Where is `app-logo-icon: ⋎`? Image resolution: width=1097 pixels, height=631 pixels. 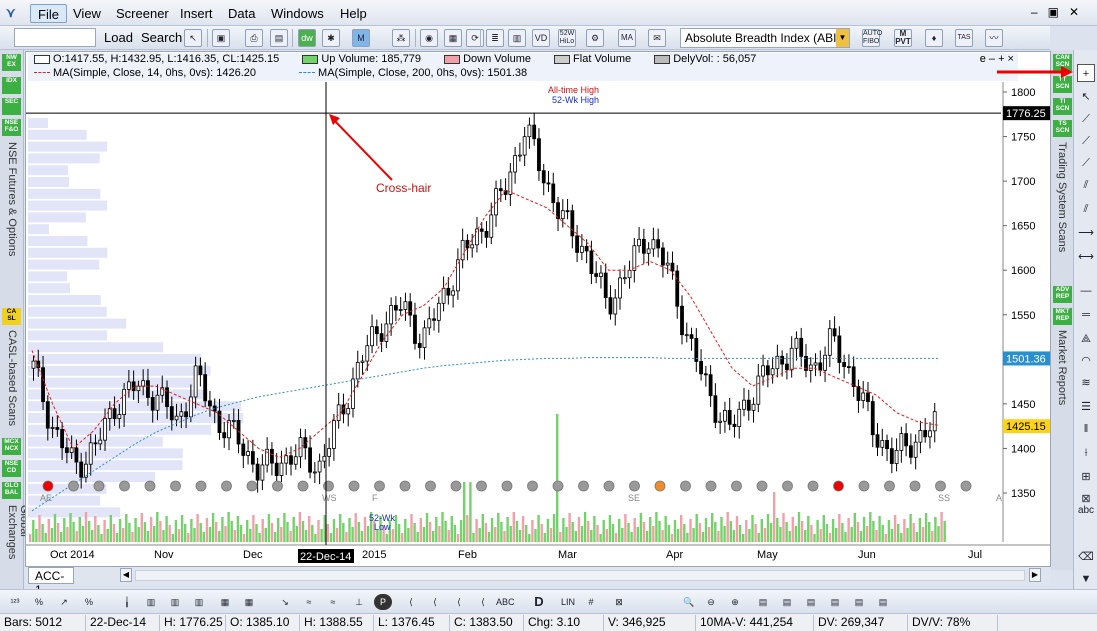
app-logo-icon: ⋎ is located at coordinates (14, 12).